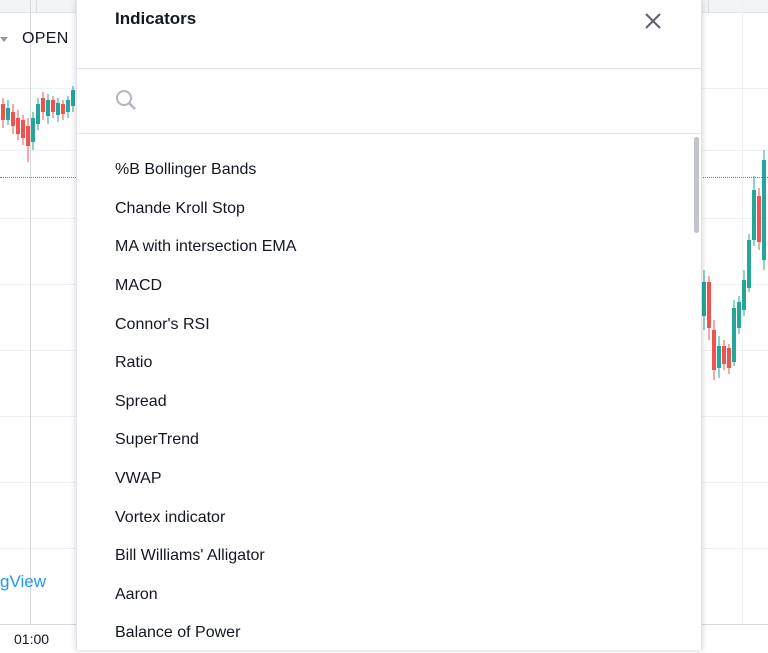 The height and width of the screenshot is (653, 768). I want to click on list-item: MA with intersection EMA, so click(386, 247).